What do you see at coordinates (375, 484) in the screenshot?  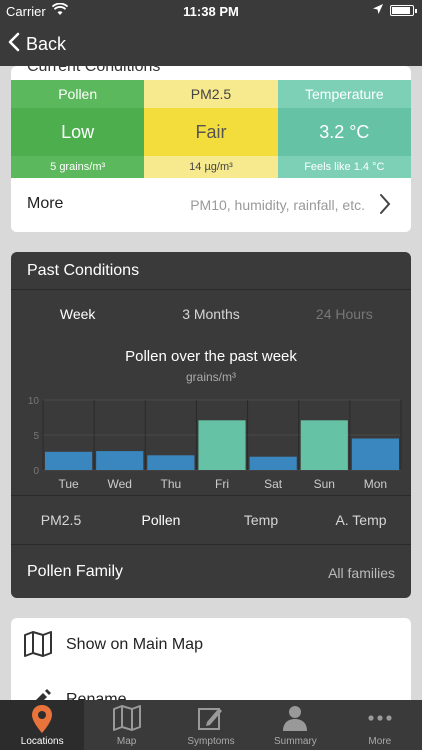 I see `x-tick-label: Mon` at bounding box center [375, 484].